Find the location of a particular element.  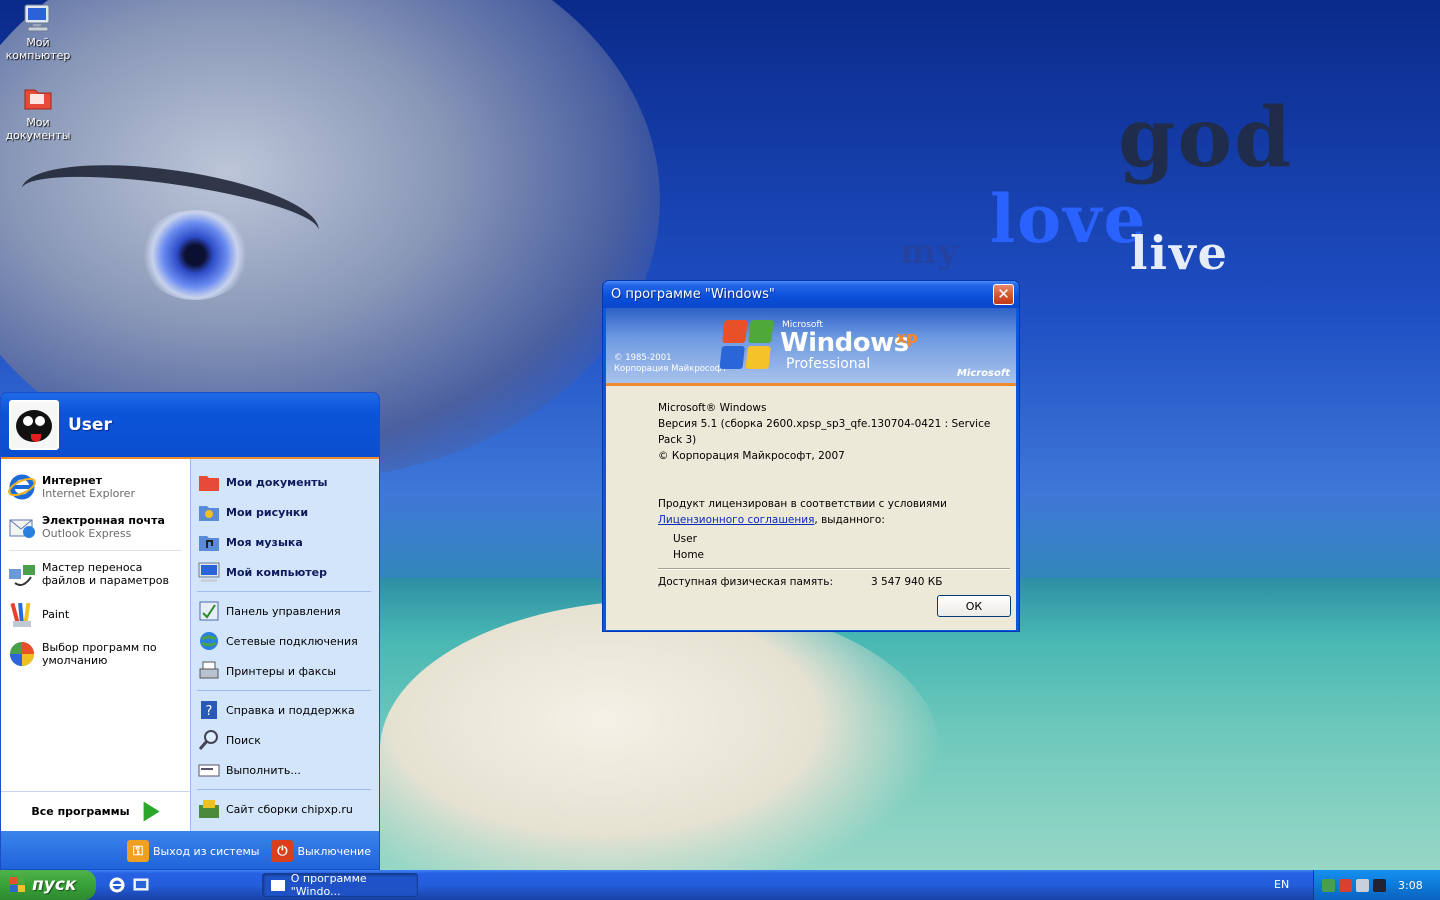

wallpaper-word-my: my is located at coordinates (930, 252).